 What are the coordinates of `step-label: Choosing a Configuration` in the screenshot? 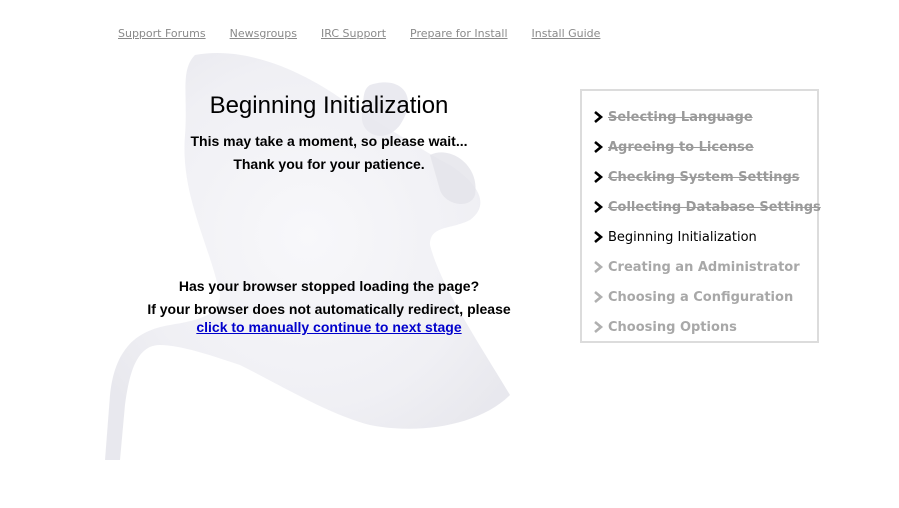 It's located at (701, 297).